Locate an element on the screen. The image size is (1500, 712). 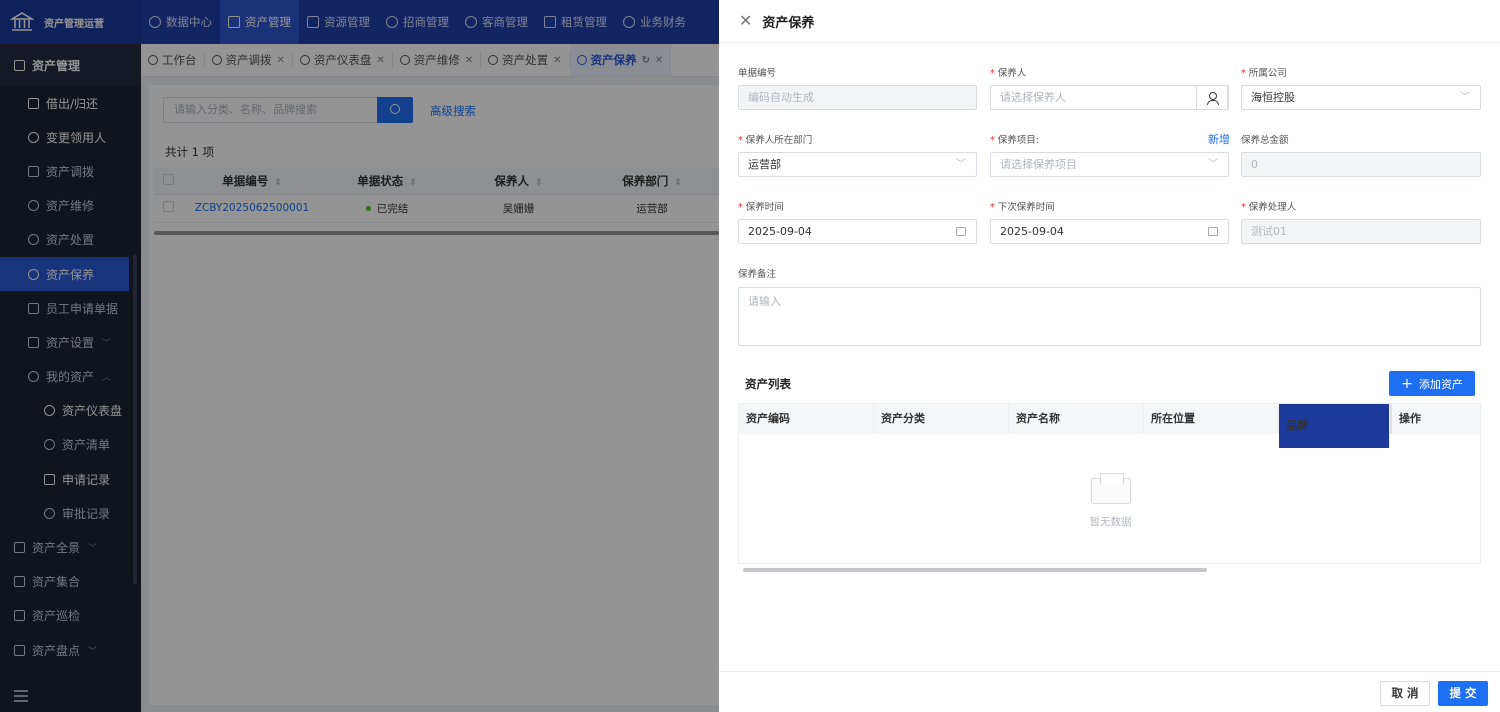
add-project-link: 新增 is located at coordinates (1219, 139).